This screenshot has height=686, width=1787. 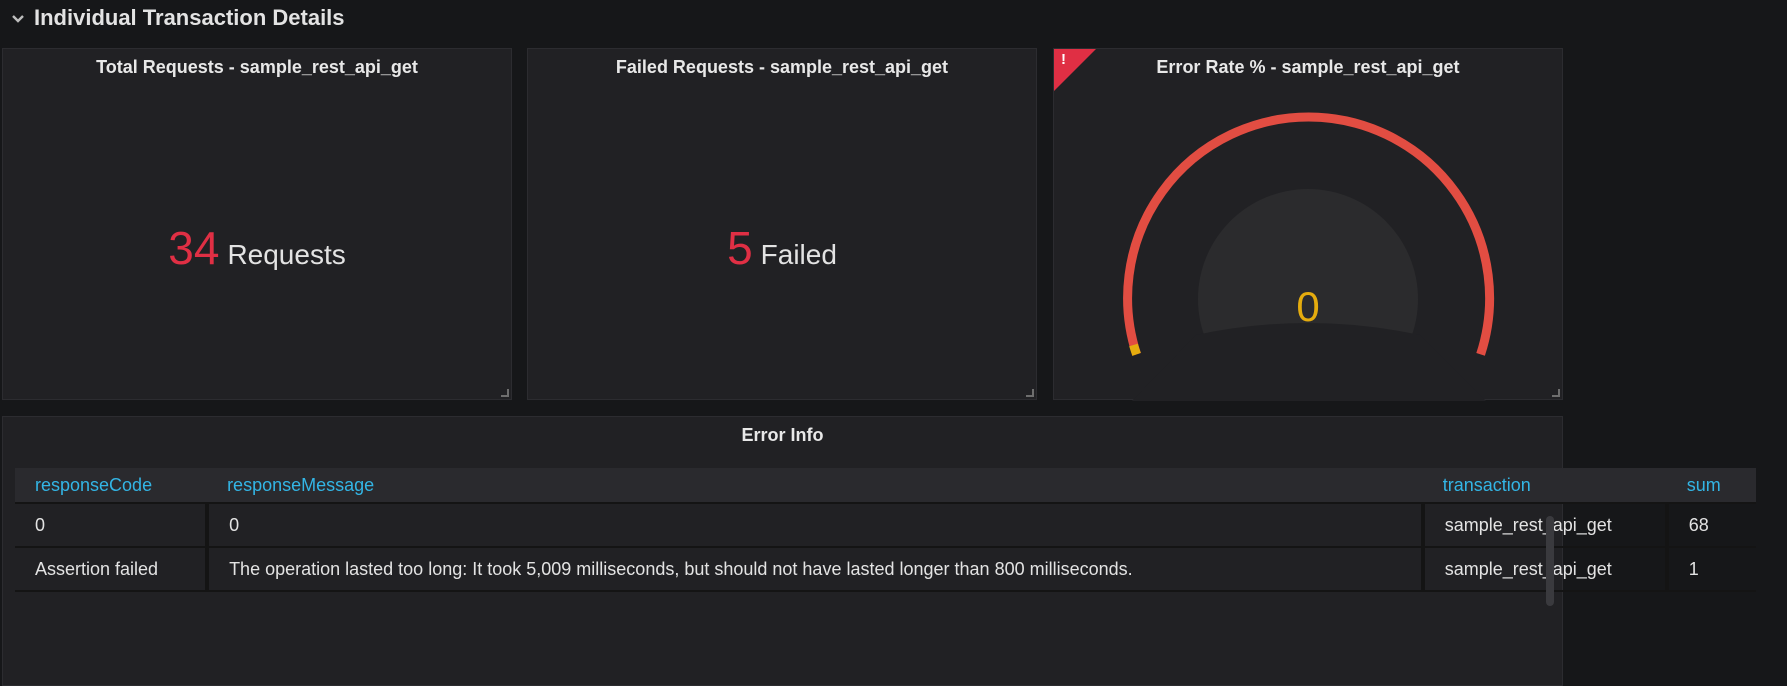 What do you see at coordinates (257, 67) in the screenshot?
I see `panel-title: Total Requests - sample_rest_api_get` at bounding box center [257, 67].